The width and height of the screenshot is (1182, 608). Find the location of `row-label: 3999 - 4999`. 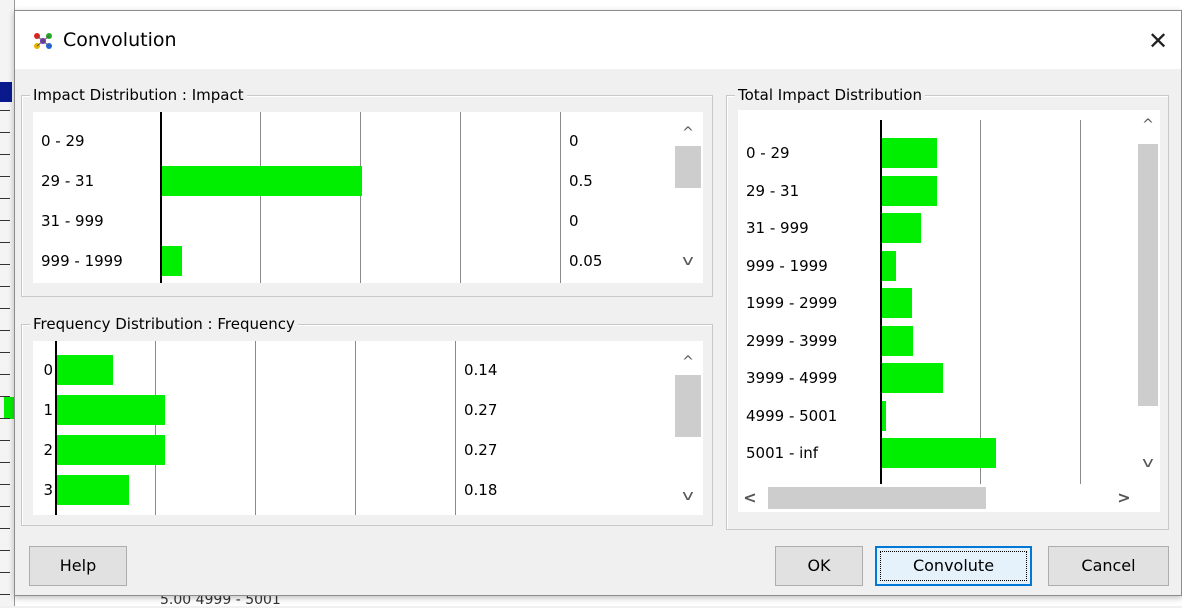

row-label: 3999 - 4999 is located at coordinates (792, 378).